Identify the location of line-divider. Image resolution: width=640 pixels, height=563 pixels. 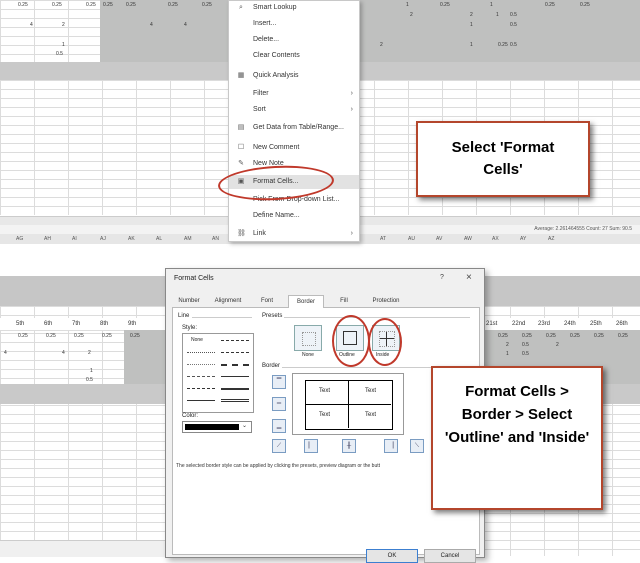
(222, 317).